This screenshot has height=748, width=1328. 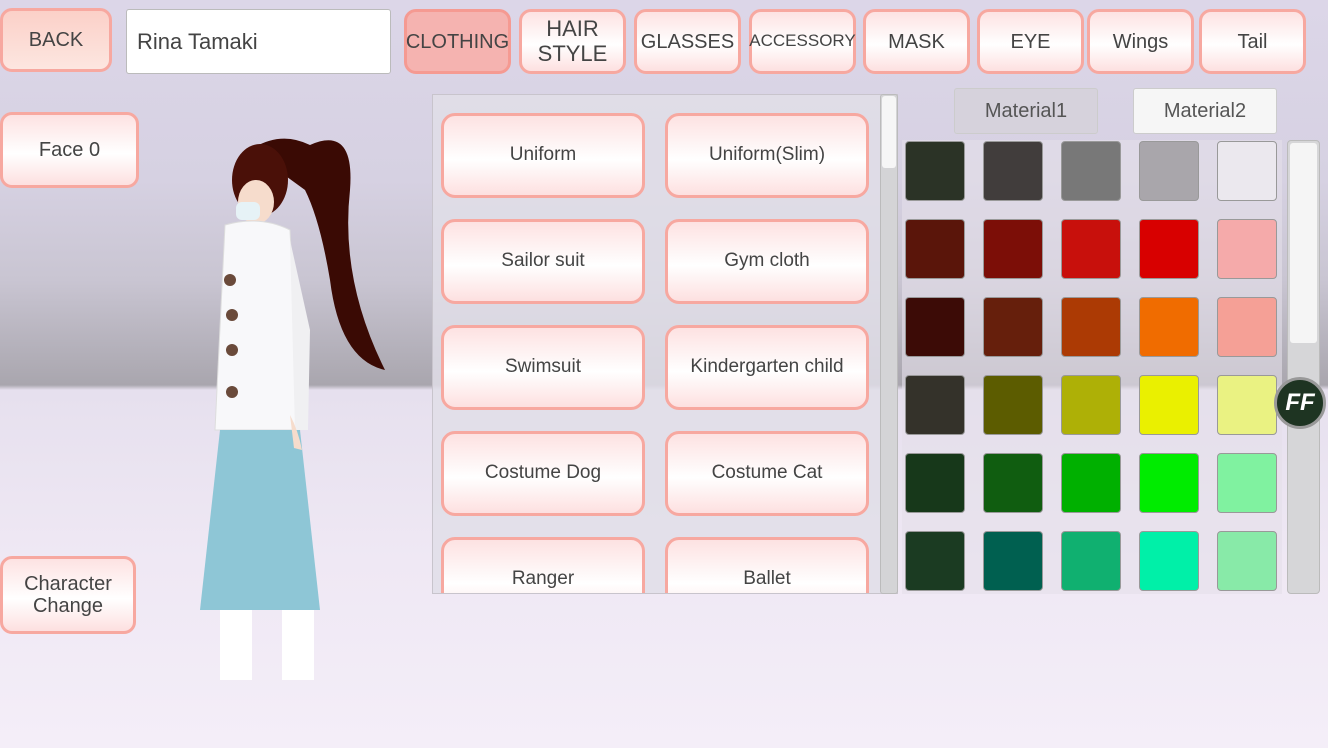 I want to click on back-button: BACK, so click(x=56, y=40).